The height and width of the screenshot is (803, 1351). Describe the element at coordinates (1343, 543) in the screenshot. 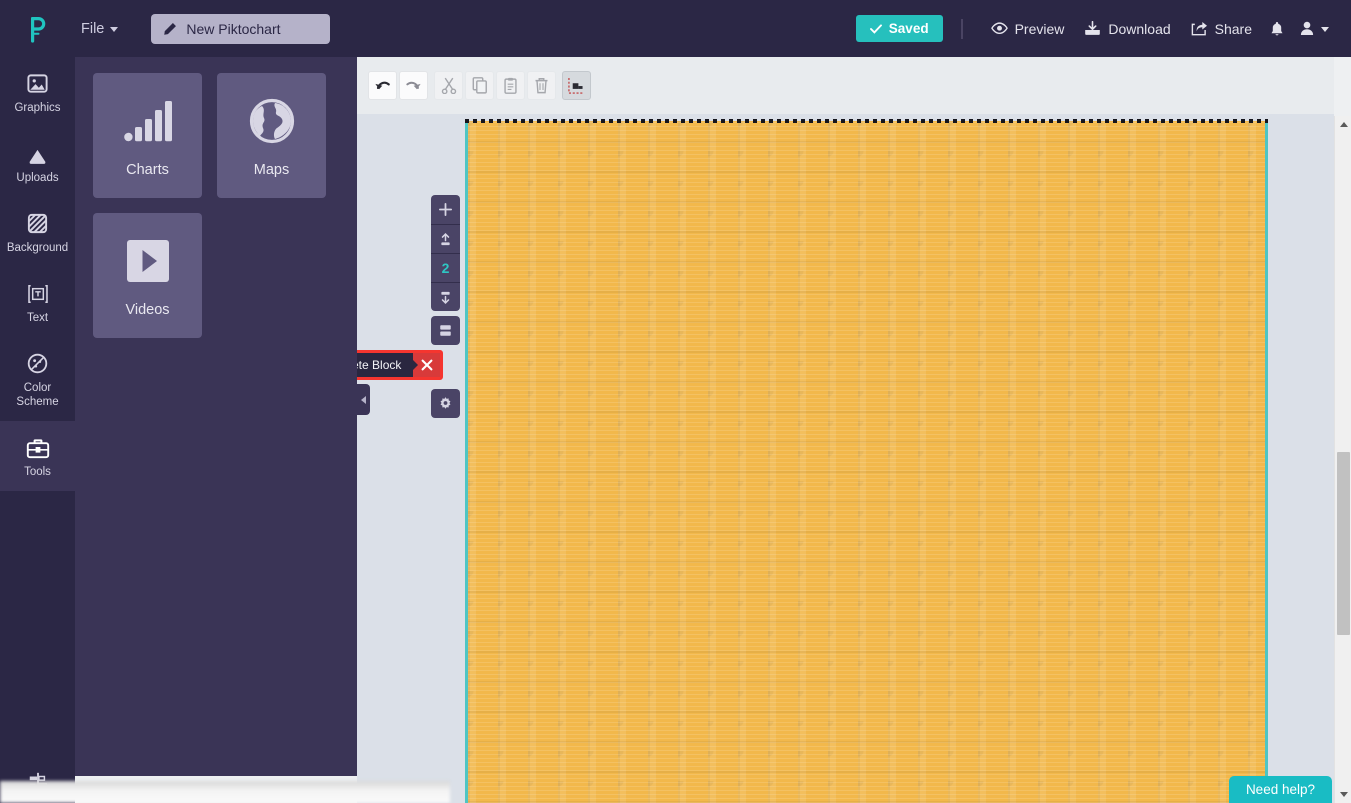

I see `scrollbar-thumb` at that location.